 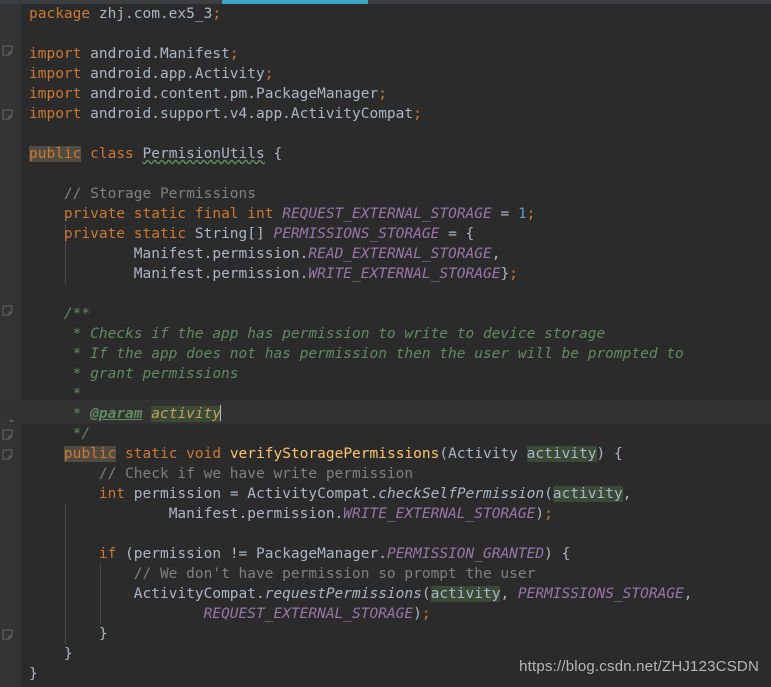 What do you see at coordinates (221, 413) in the screenshot?
I see `text-caret` at bounding box center [221, 413].